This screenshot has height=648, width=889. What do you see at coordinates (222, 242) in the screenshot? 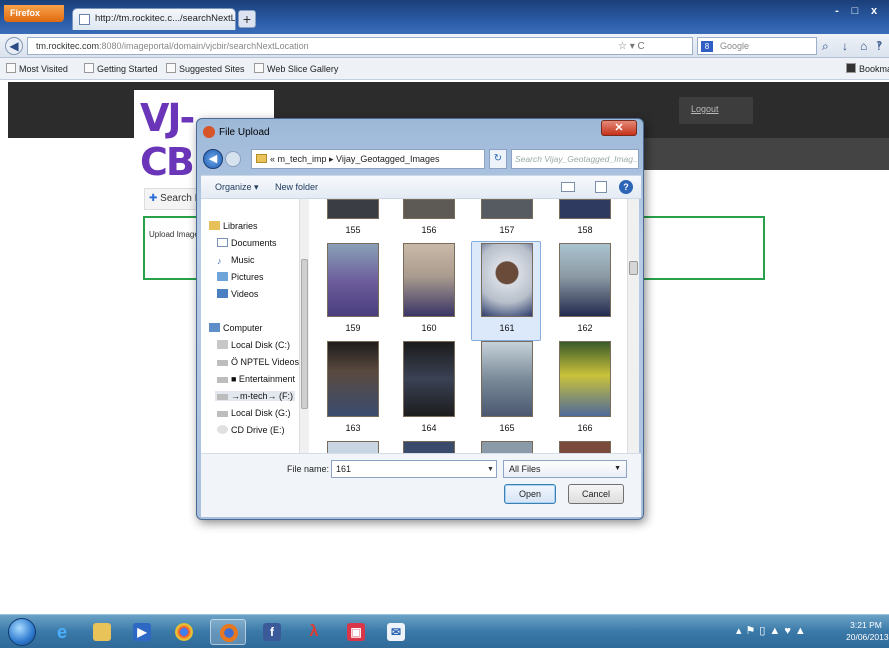
I see `documents-icon` at bounding box center [222, 242].